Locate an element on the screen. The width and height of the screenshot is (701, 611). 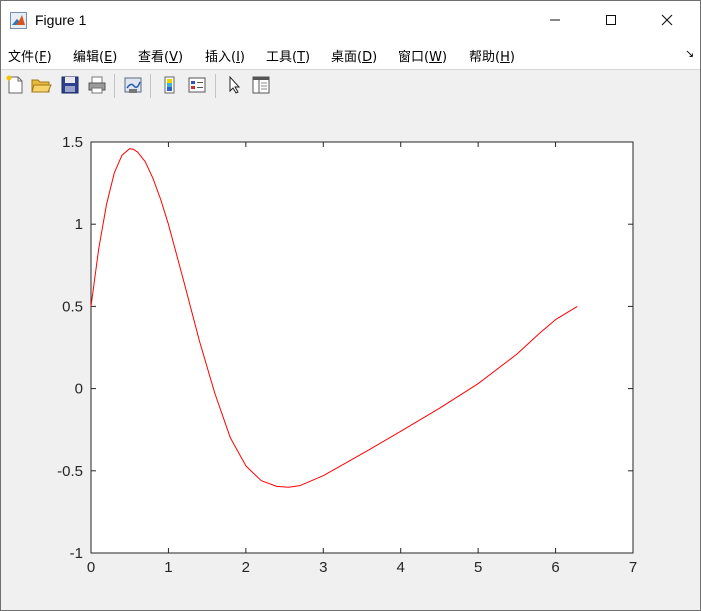
x-tick-label: 2 is located at coordinates (246, 567).